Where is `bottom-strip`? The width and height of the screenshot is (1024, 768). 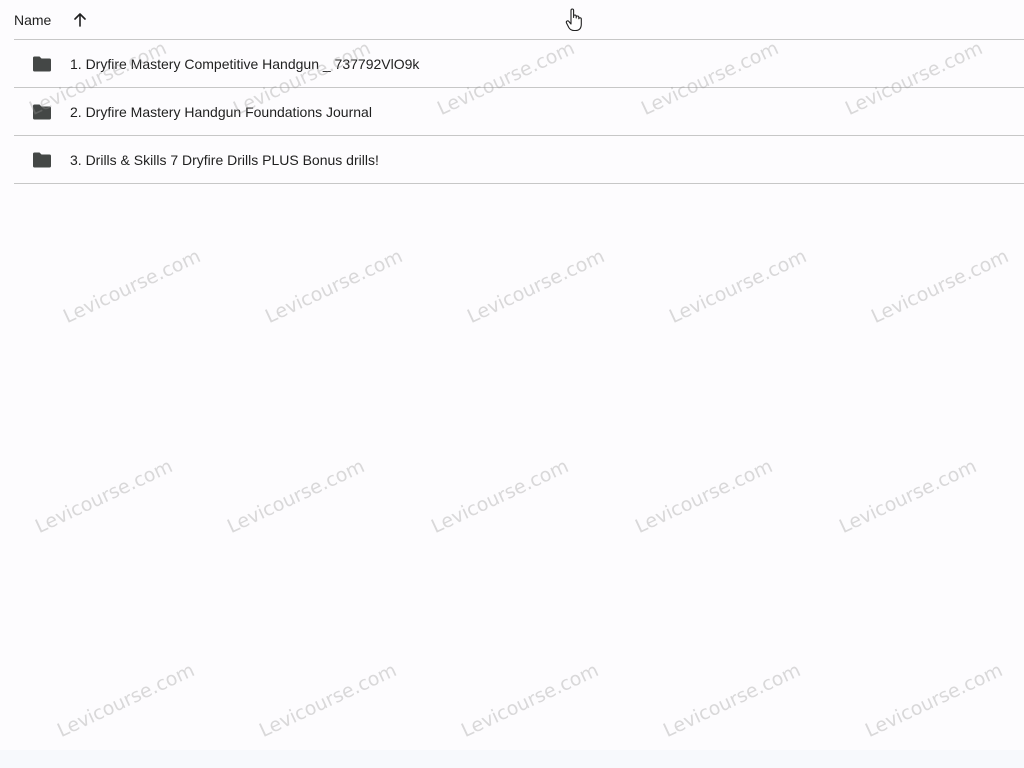 bottom-strip is located at coordinates (512, 759).